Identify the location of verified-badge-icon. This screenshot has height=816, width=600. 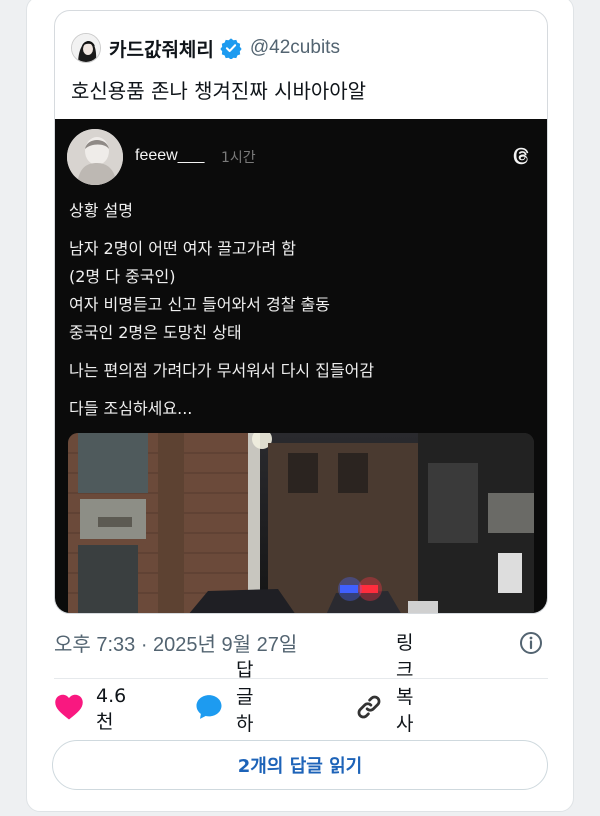
(231, 48).